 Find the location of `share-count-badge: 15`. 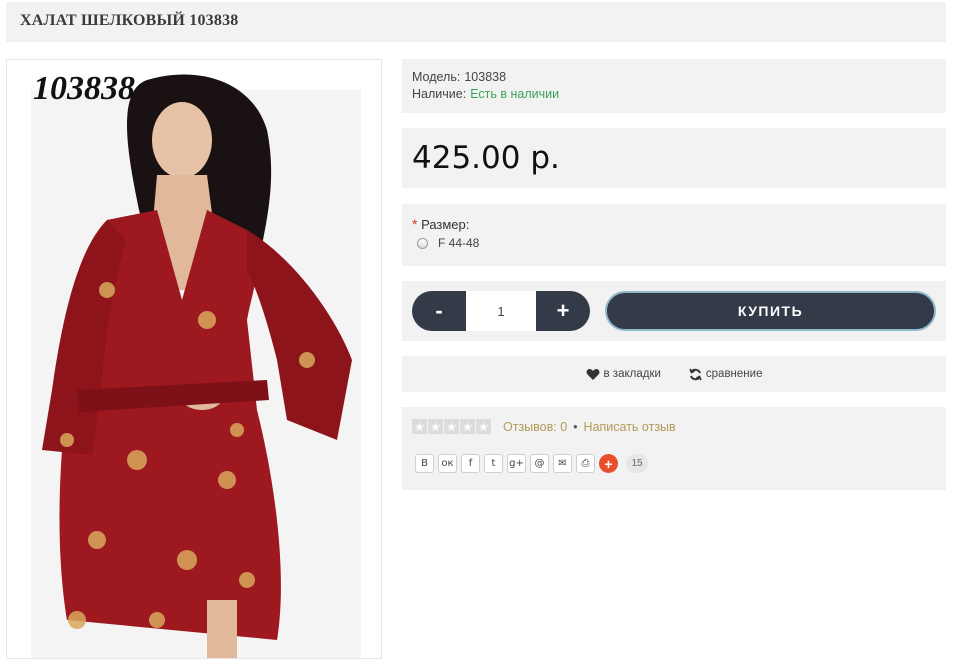

share-count-badge: 15 is located at coordinates (637, 463).